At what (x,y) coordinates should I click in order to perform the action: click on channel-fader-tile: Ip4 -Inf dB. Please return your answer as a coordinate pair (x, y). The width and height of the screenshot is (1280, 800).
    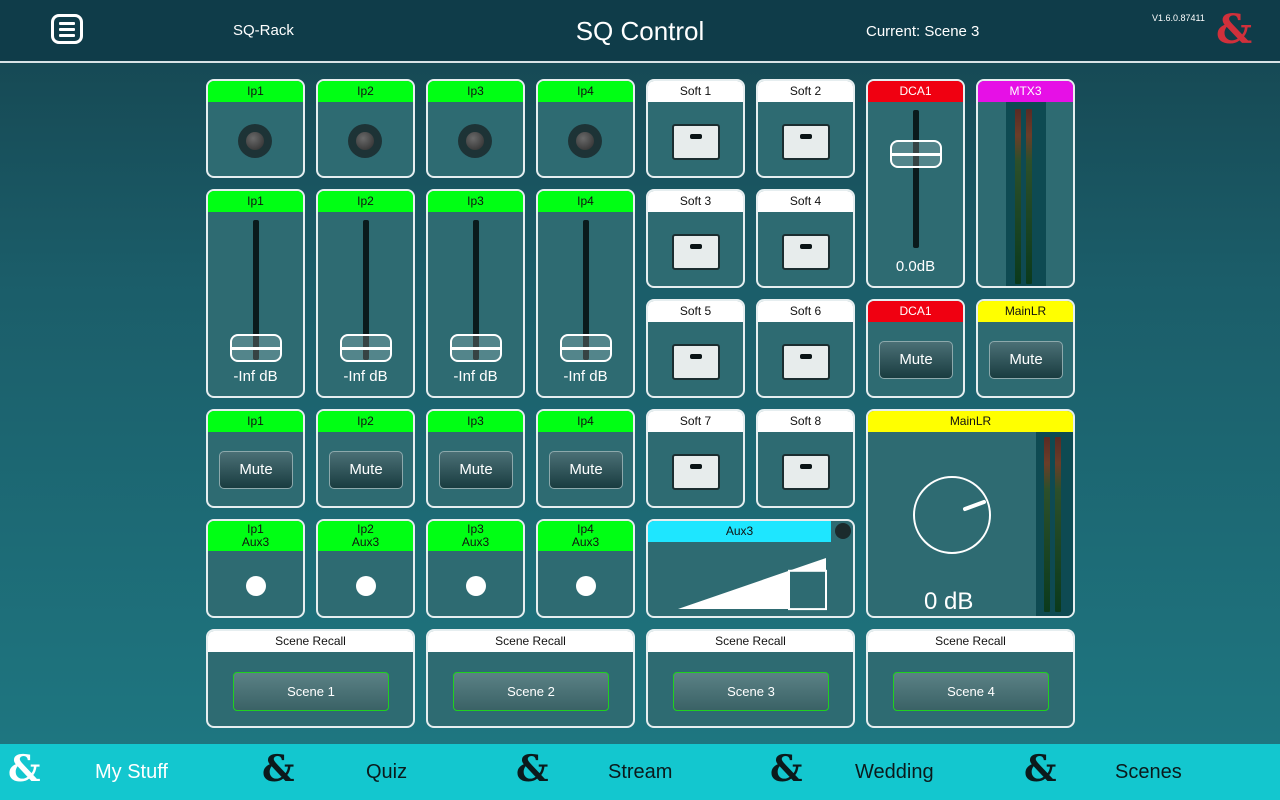
    Looking at the image, I should click on (585, 293).